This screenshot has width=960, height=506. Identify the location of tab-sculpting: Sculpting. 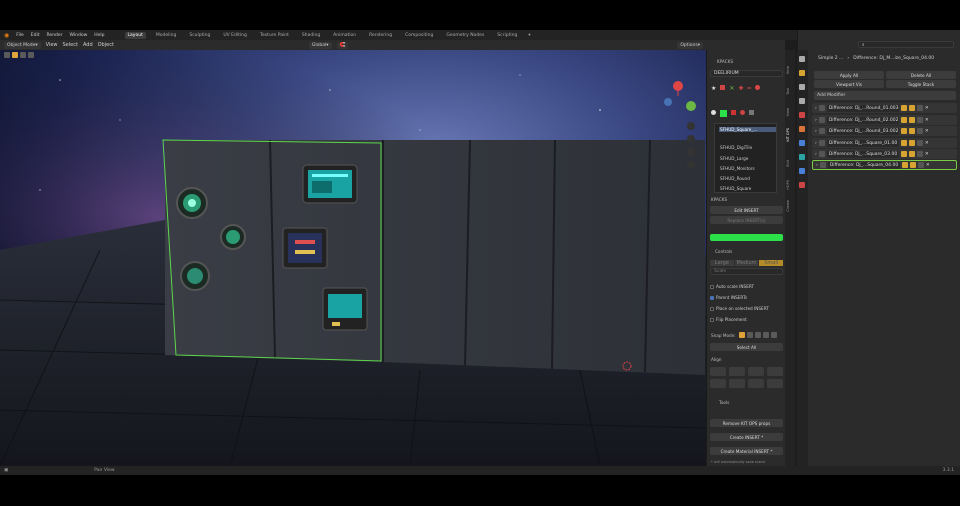
(199, 35).